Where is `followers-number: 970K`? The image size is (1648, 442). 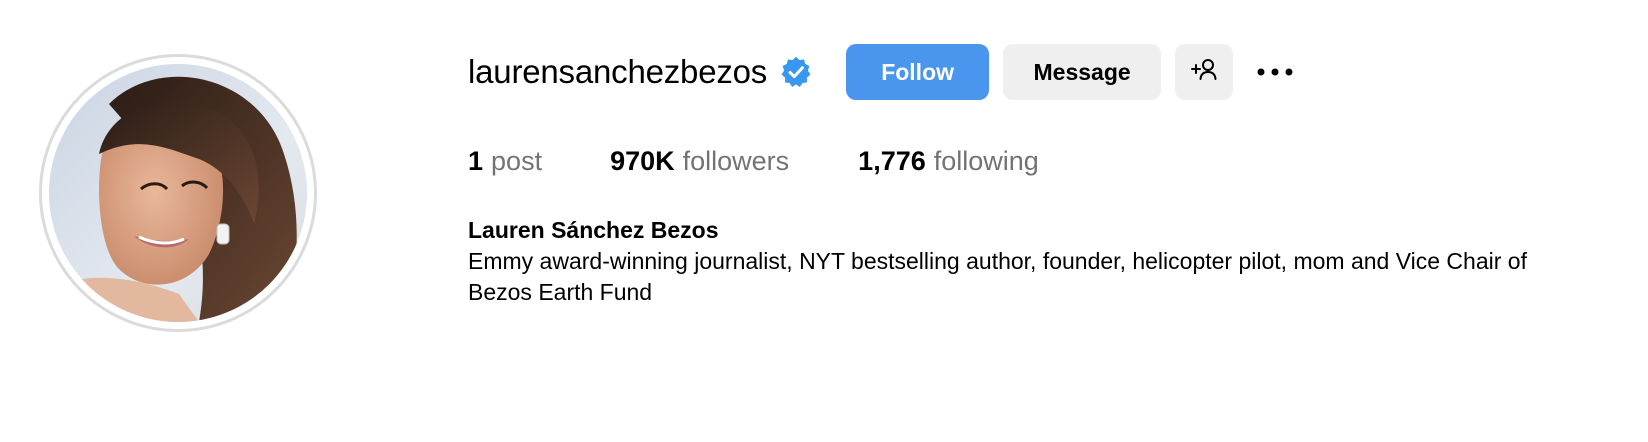
followers-number: 970K is located at coordinates (642, 161).